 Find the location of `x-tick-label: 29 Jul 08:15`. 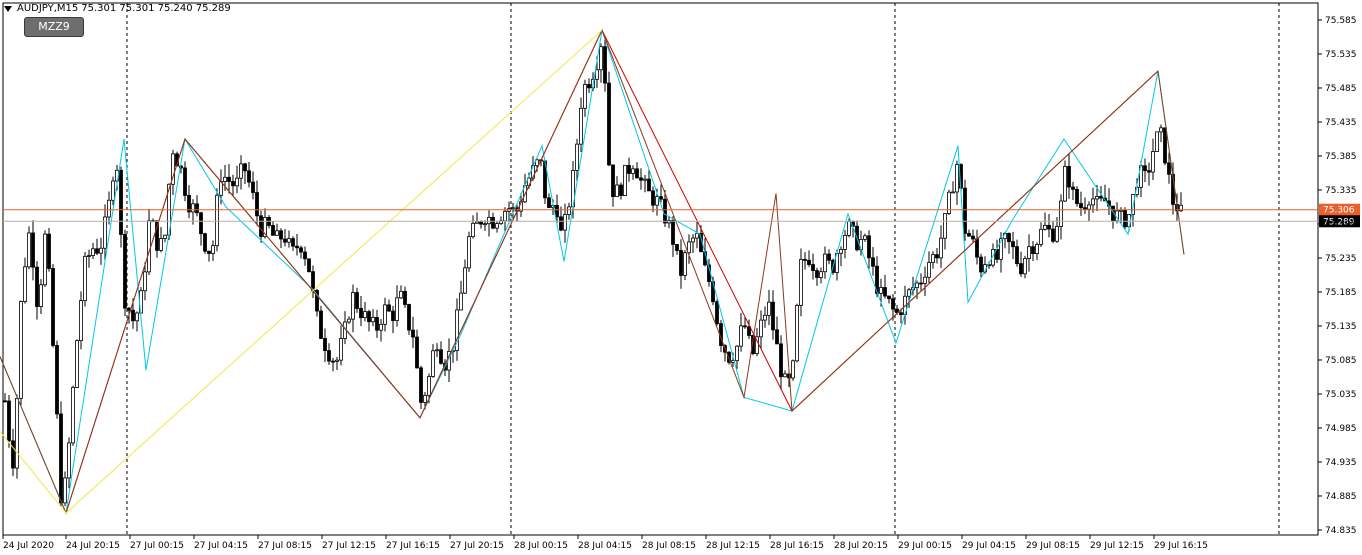

x-tick-label: 29 Jul 08:15 is located at coordinates (1053, 546).